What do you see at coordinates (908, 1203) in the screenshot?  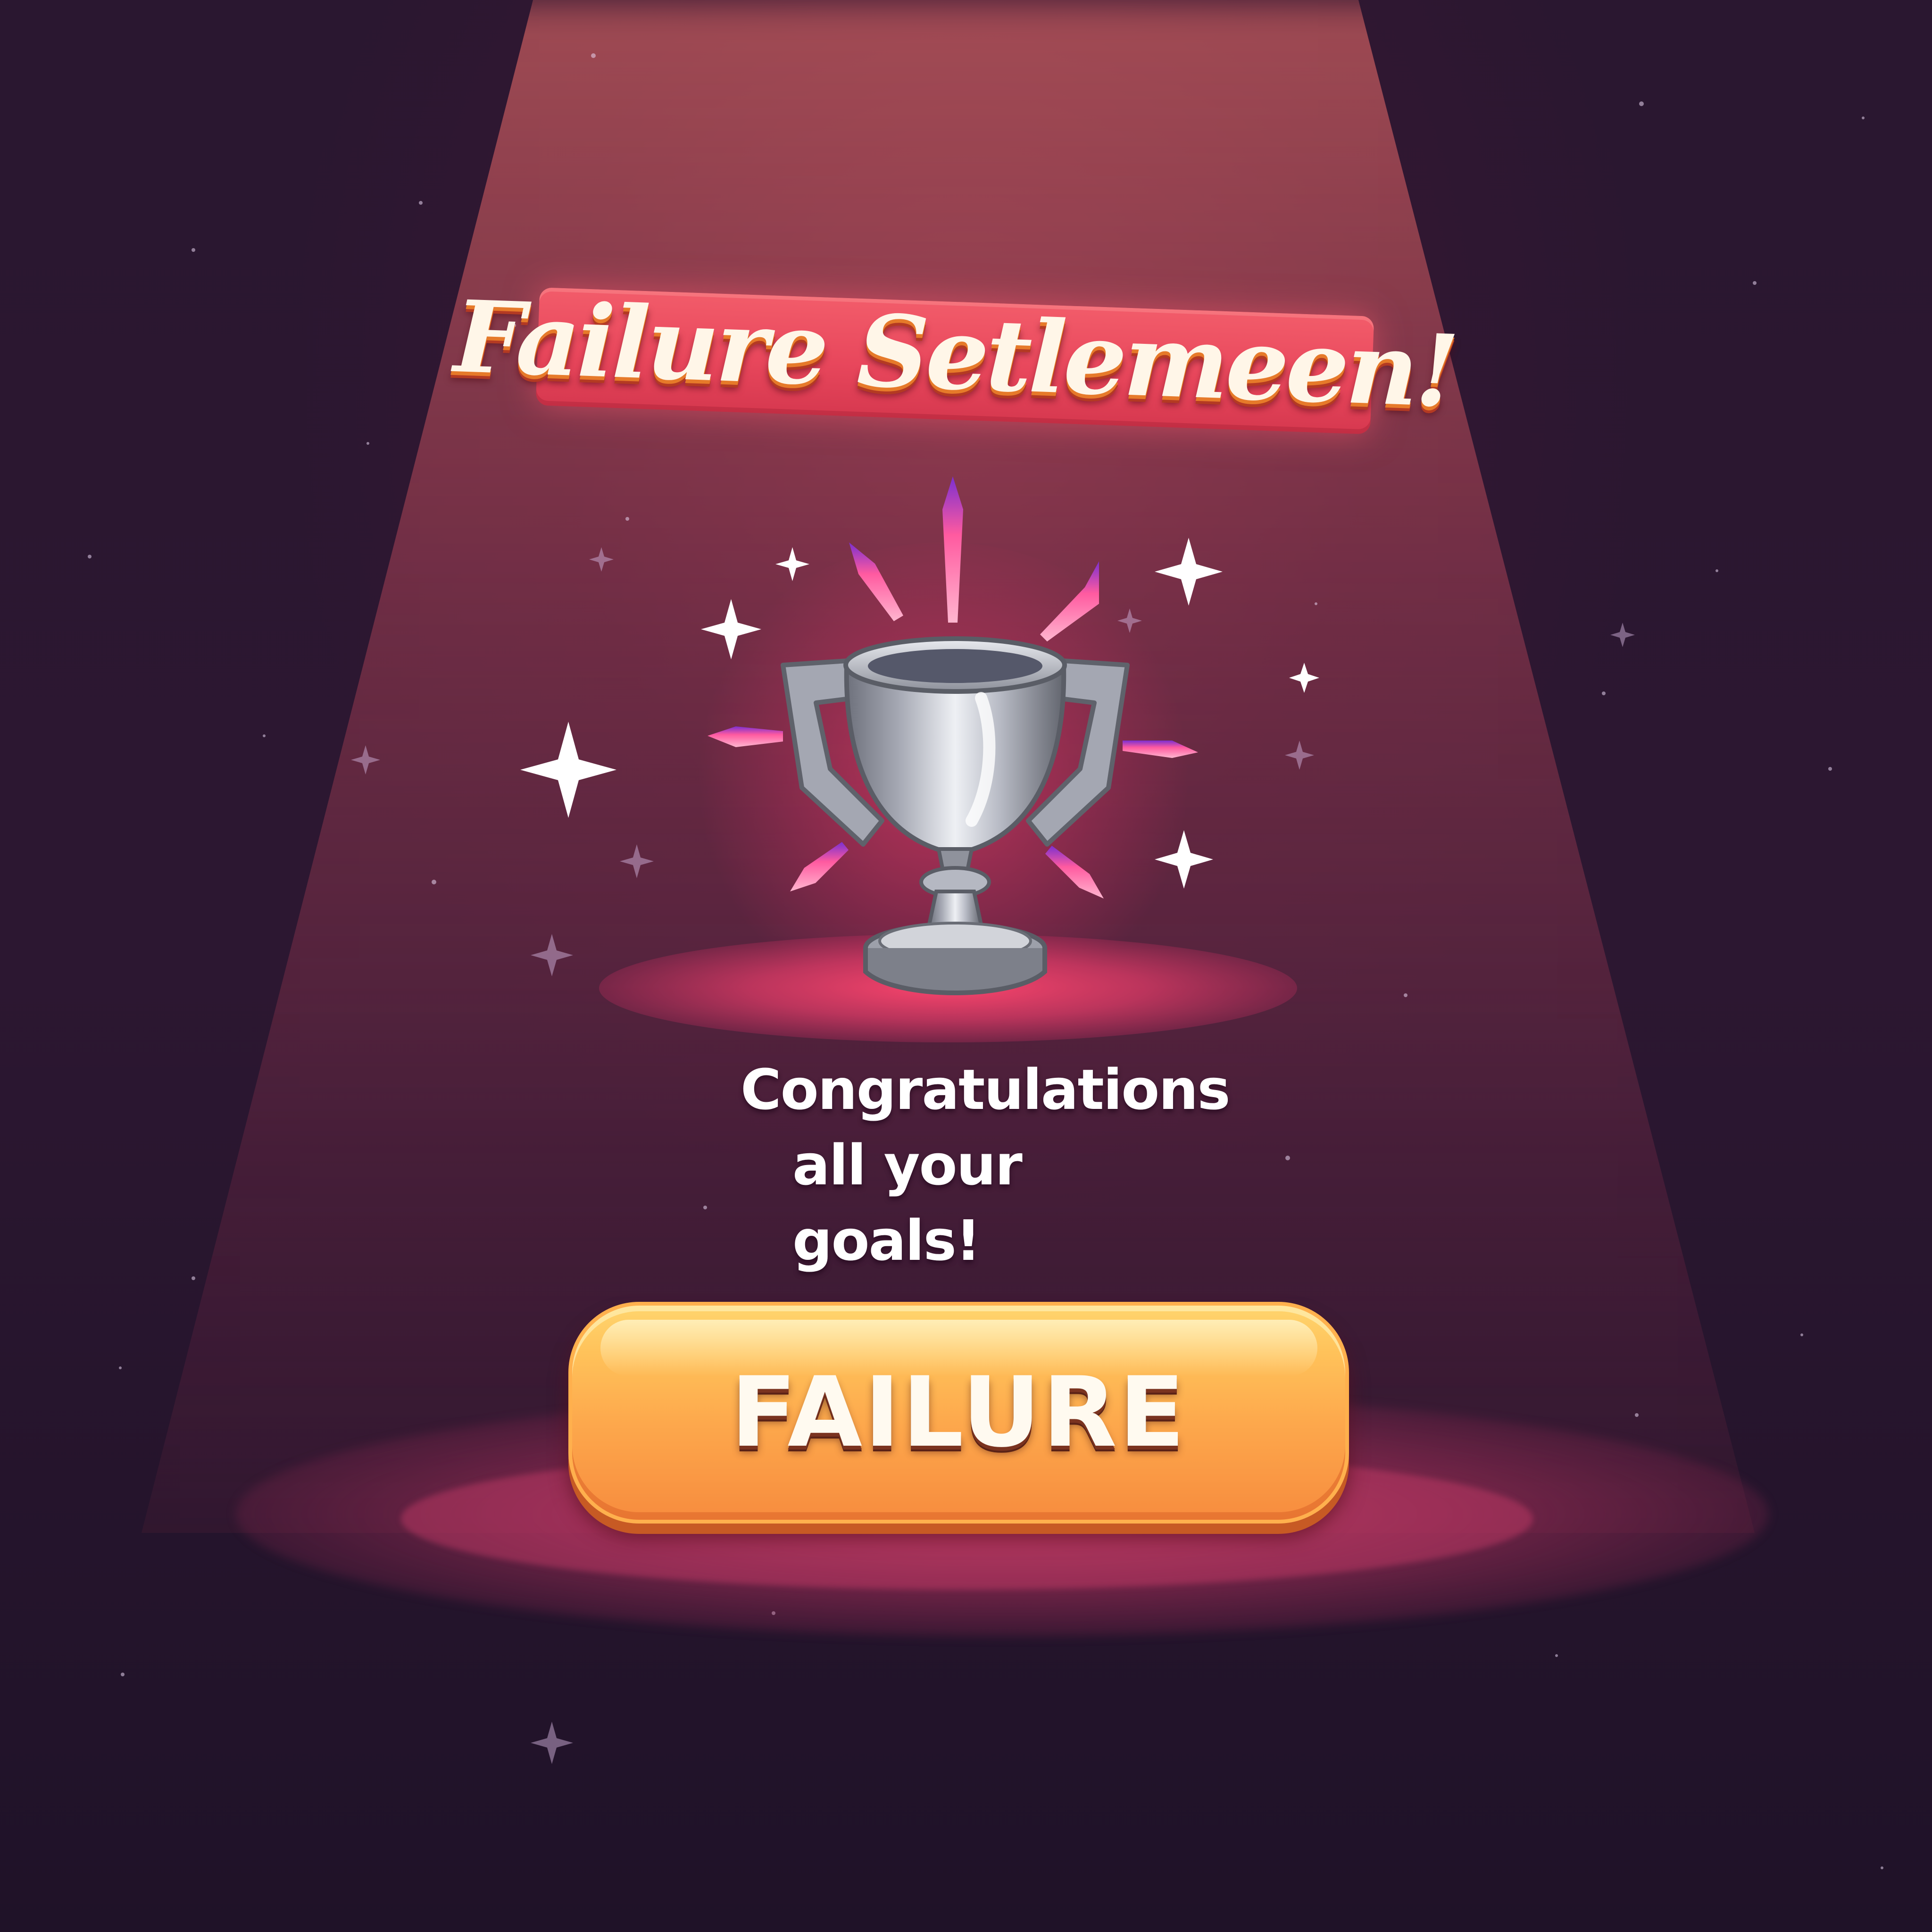 I see `message-line-2: all your goals!` at bounding box center [908, 1203].